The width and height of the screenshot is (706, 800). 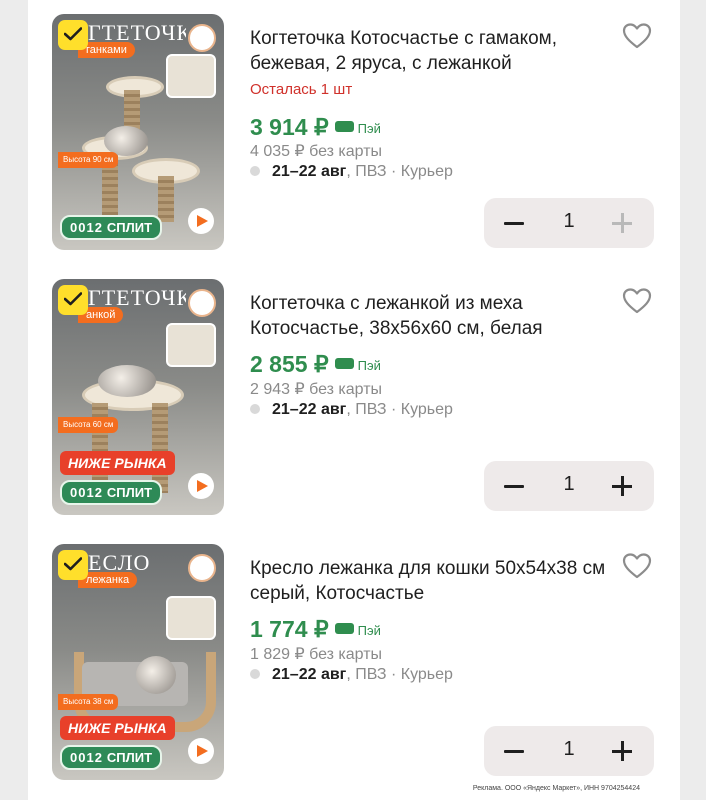 What do you see at coordinates (315, 127) in the screenshot?
I see `price-with-card: 3 914 ₽ Пэй` at bounding box center [315, 127].